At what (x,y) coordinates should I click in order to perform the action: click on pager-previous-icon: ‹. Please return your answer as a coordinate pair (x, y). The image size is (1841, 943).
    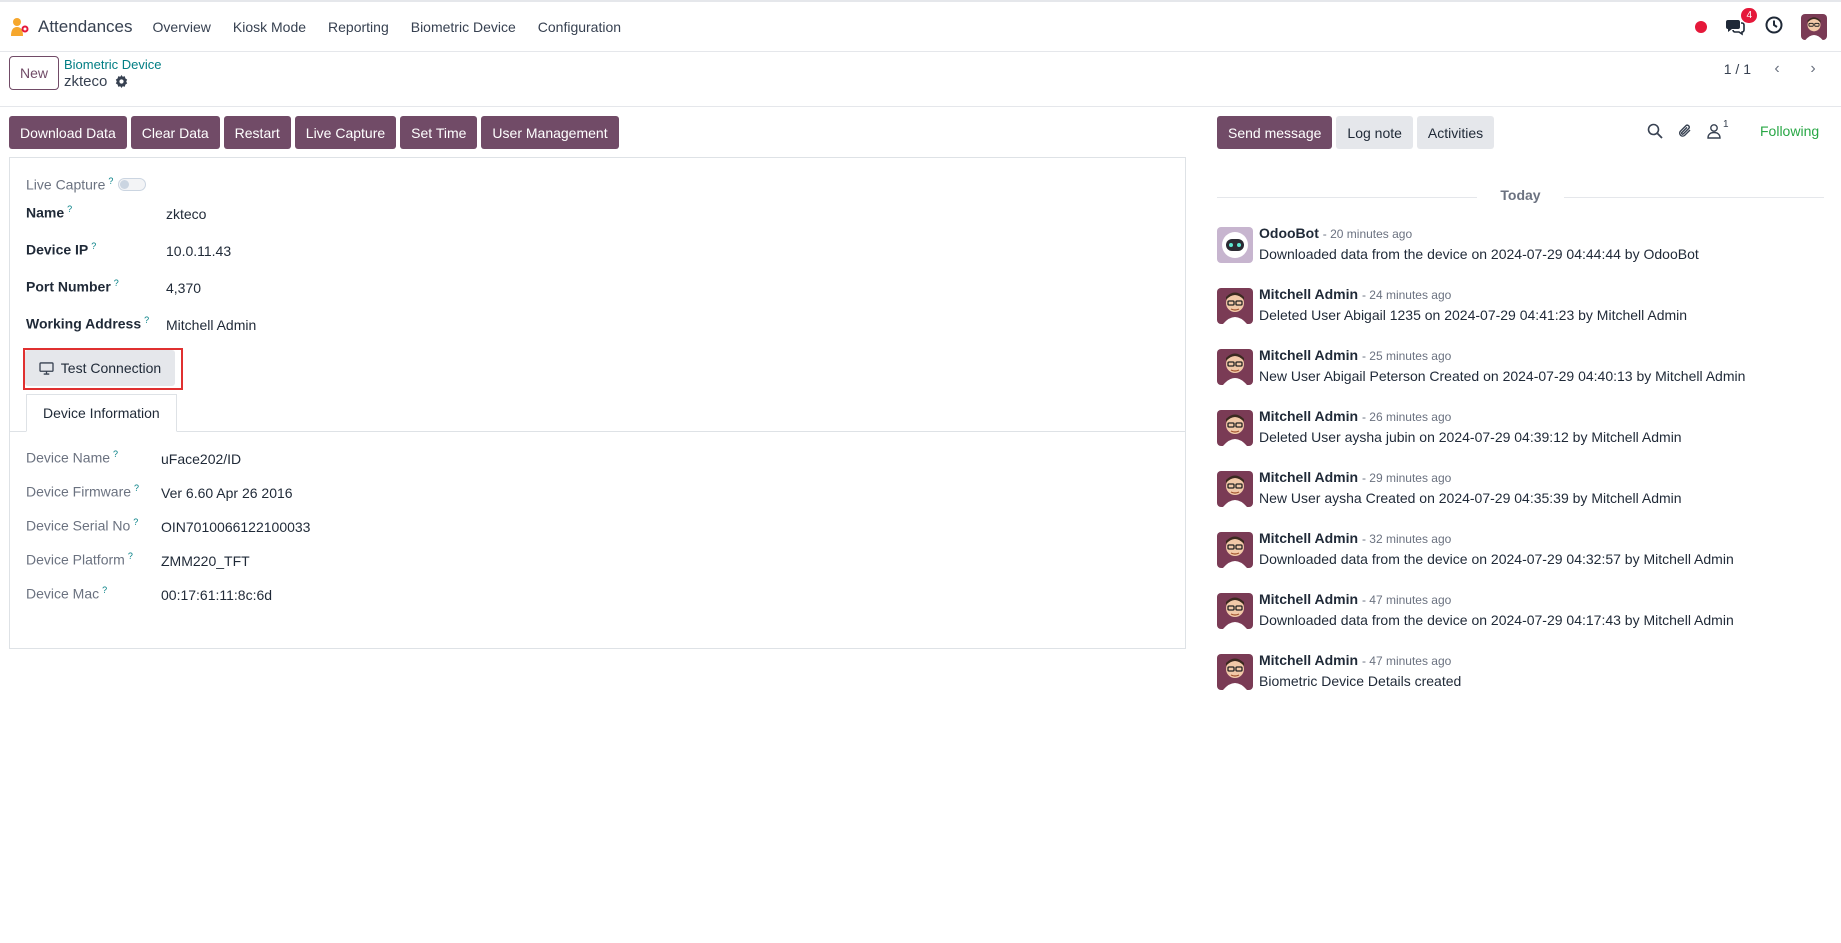
    Looking at the image, I should click on (1777, 69).